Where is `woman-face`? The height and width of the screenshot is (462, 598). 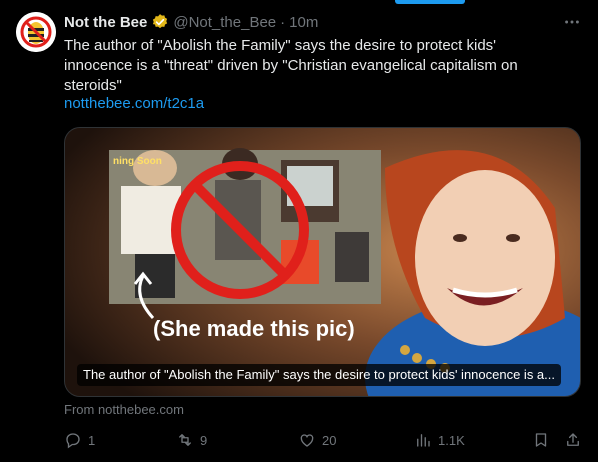
woman-face is located at coordinates (485, 258).